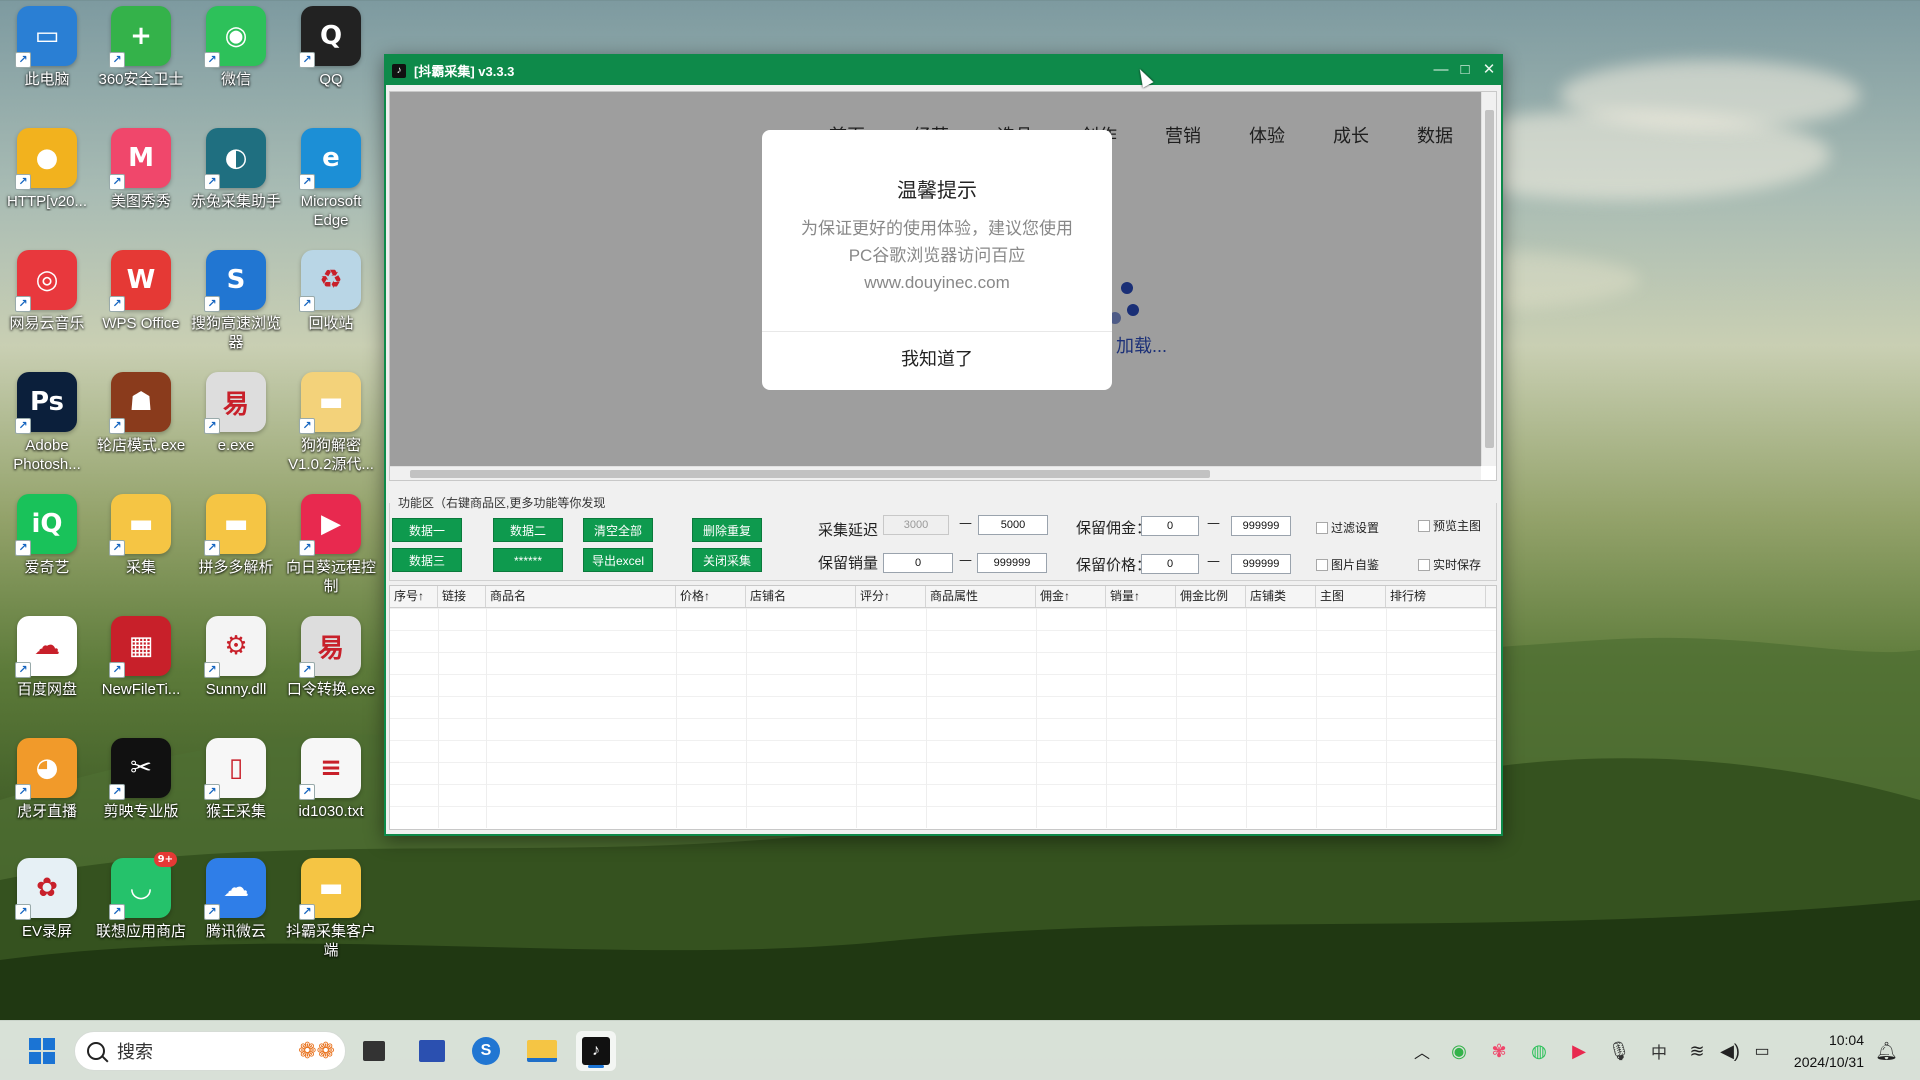 The image size is (1920, 1080). What do you see at coordinates (1013, 525) in the screenshot?
I see `delay-max-input: 5000` at bounding box center [1013, 525].